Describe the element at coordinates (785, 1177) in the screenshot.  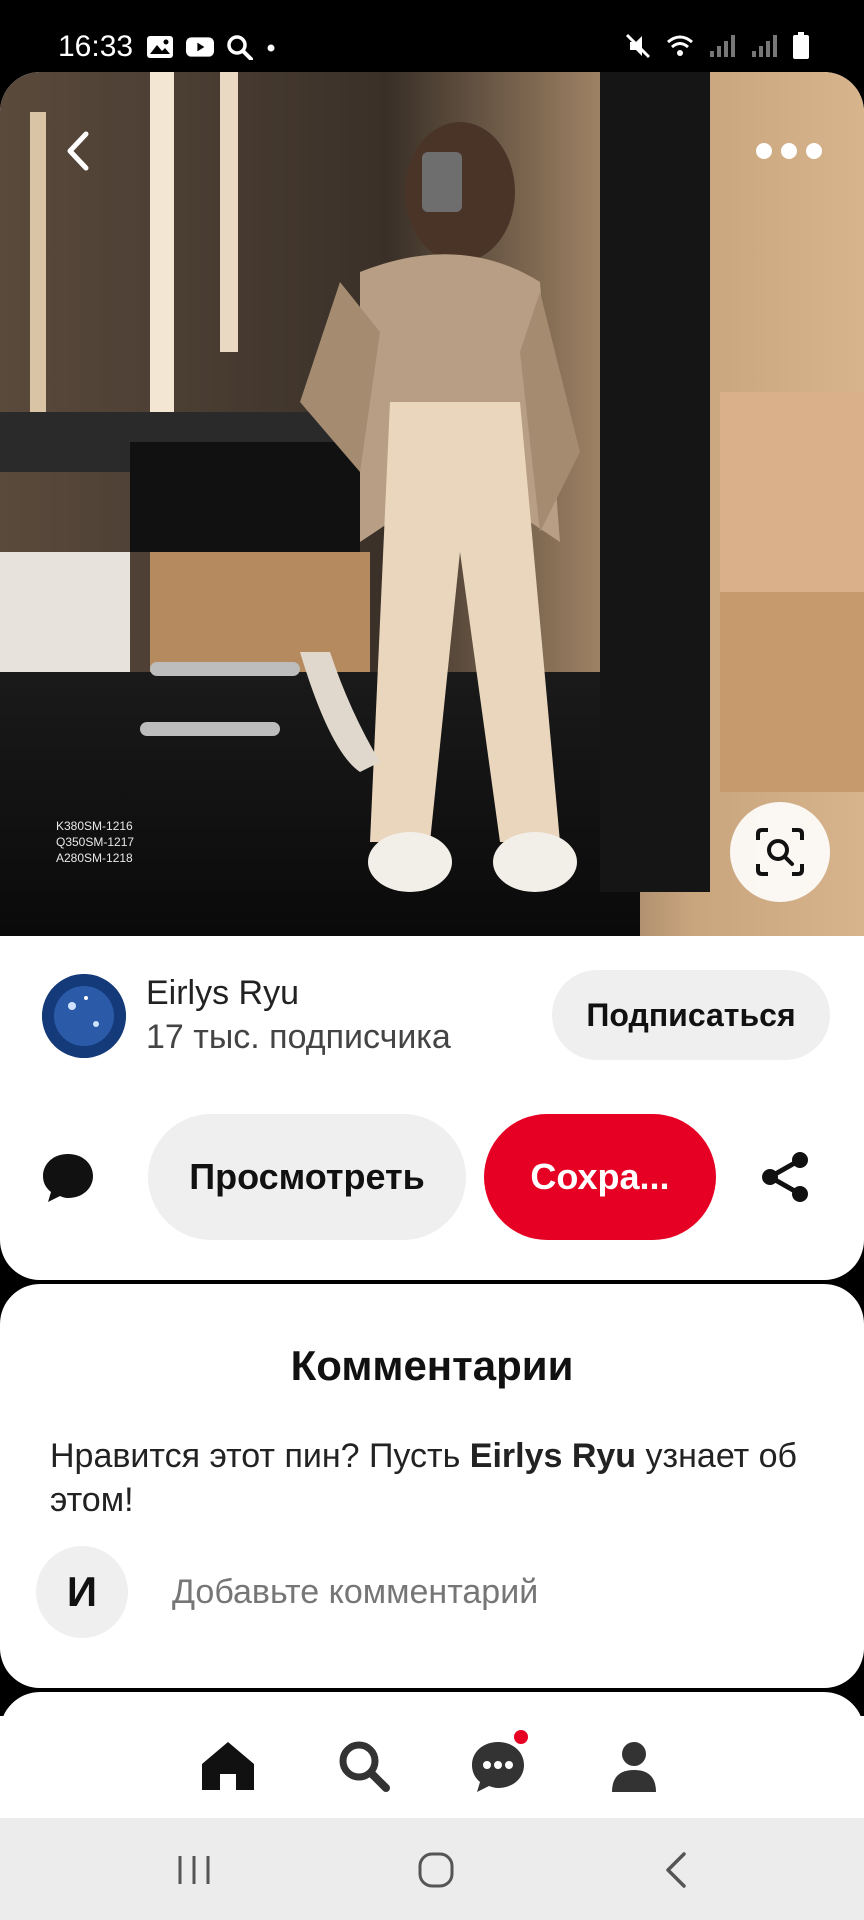
I see `share-icon` at that location.